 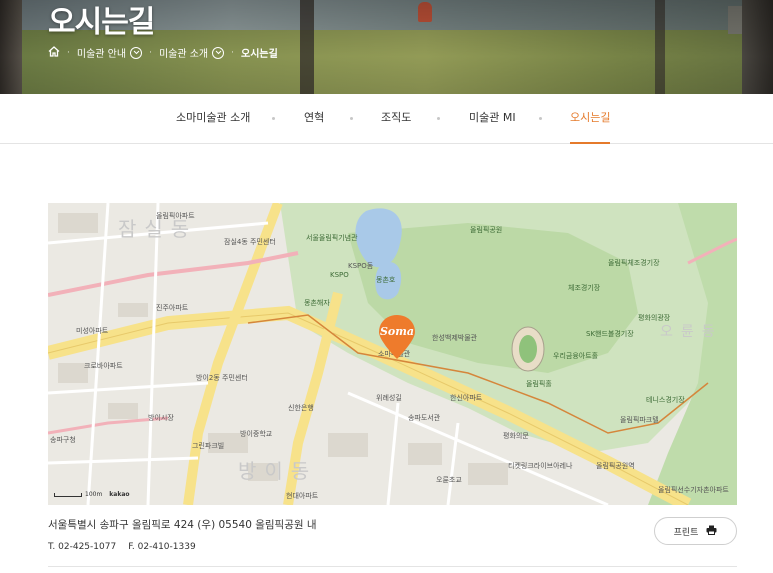 What do you see at coordinates (665, 400) in the screenshot?
I see `map-label: 테니스경기장` at bounding box center [665, 400].